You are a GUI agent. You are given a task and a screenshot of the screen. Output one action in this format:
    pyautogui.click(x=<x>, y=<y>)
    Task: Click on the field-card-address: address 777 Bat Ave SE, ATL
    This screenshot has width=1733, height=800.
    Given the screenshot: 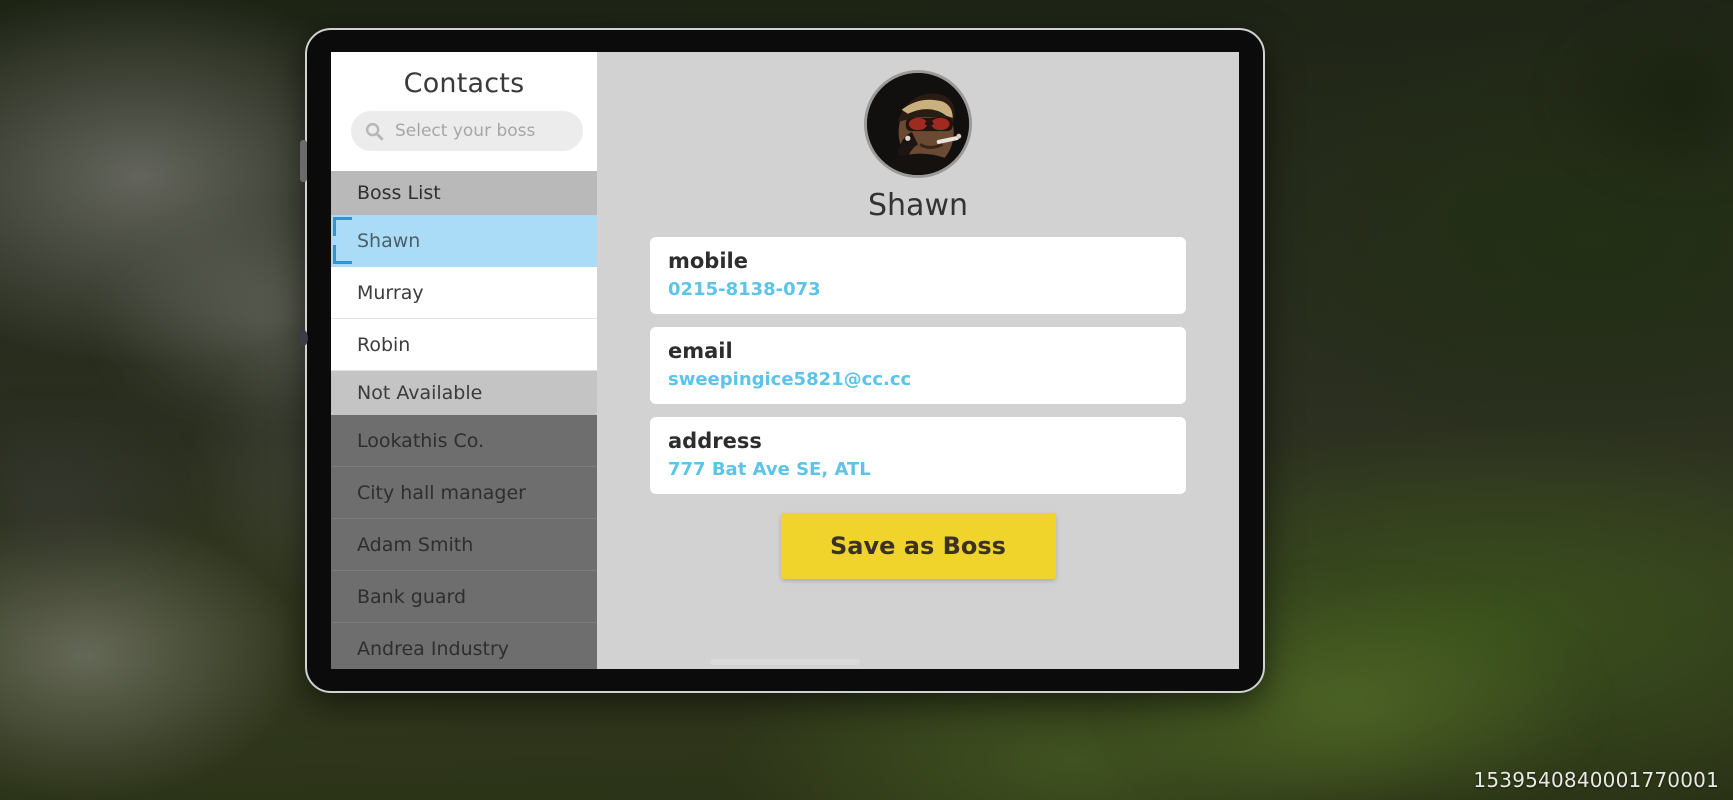 What is the action you would take?
    pyautogui.click(x=918, y=455)
    